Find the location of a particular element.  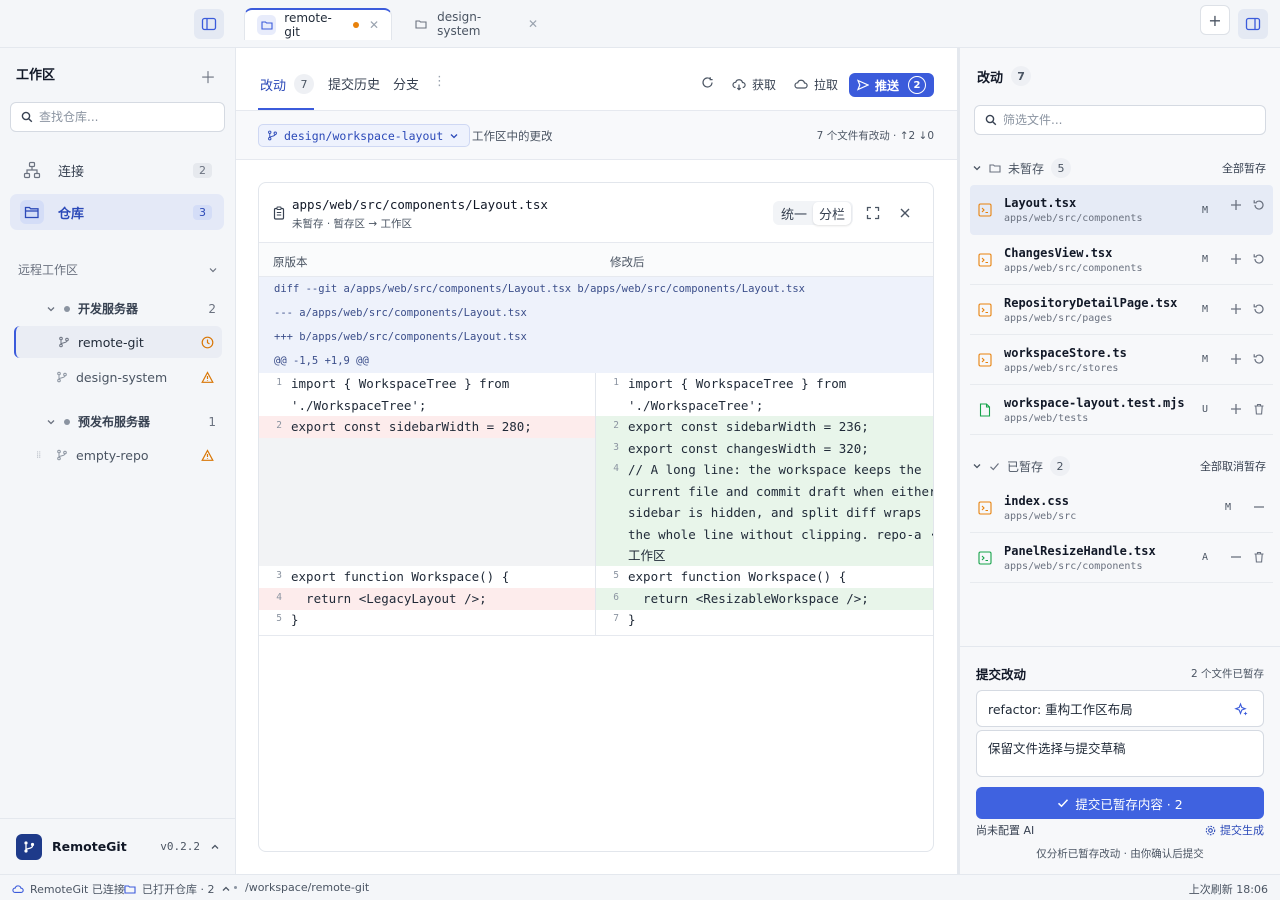

expand-icon is located at coordinates (873, 213).